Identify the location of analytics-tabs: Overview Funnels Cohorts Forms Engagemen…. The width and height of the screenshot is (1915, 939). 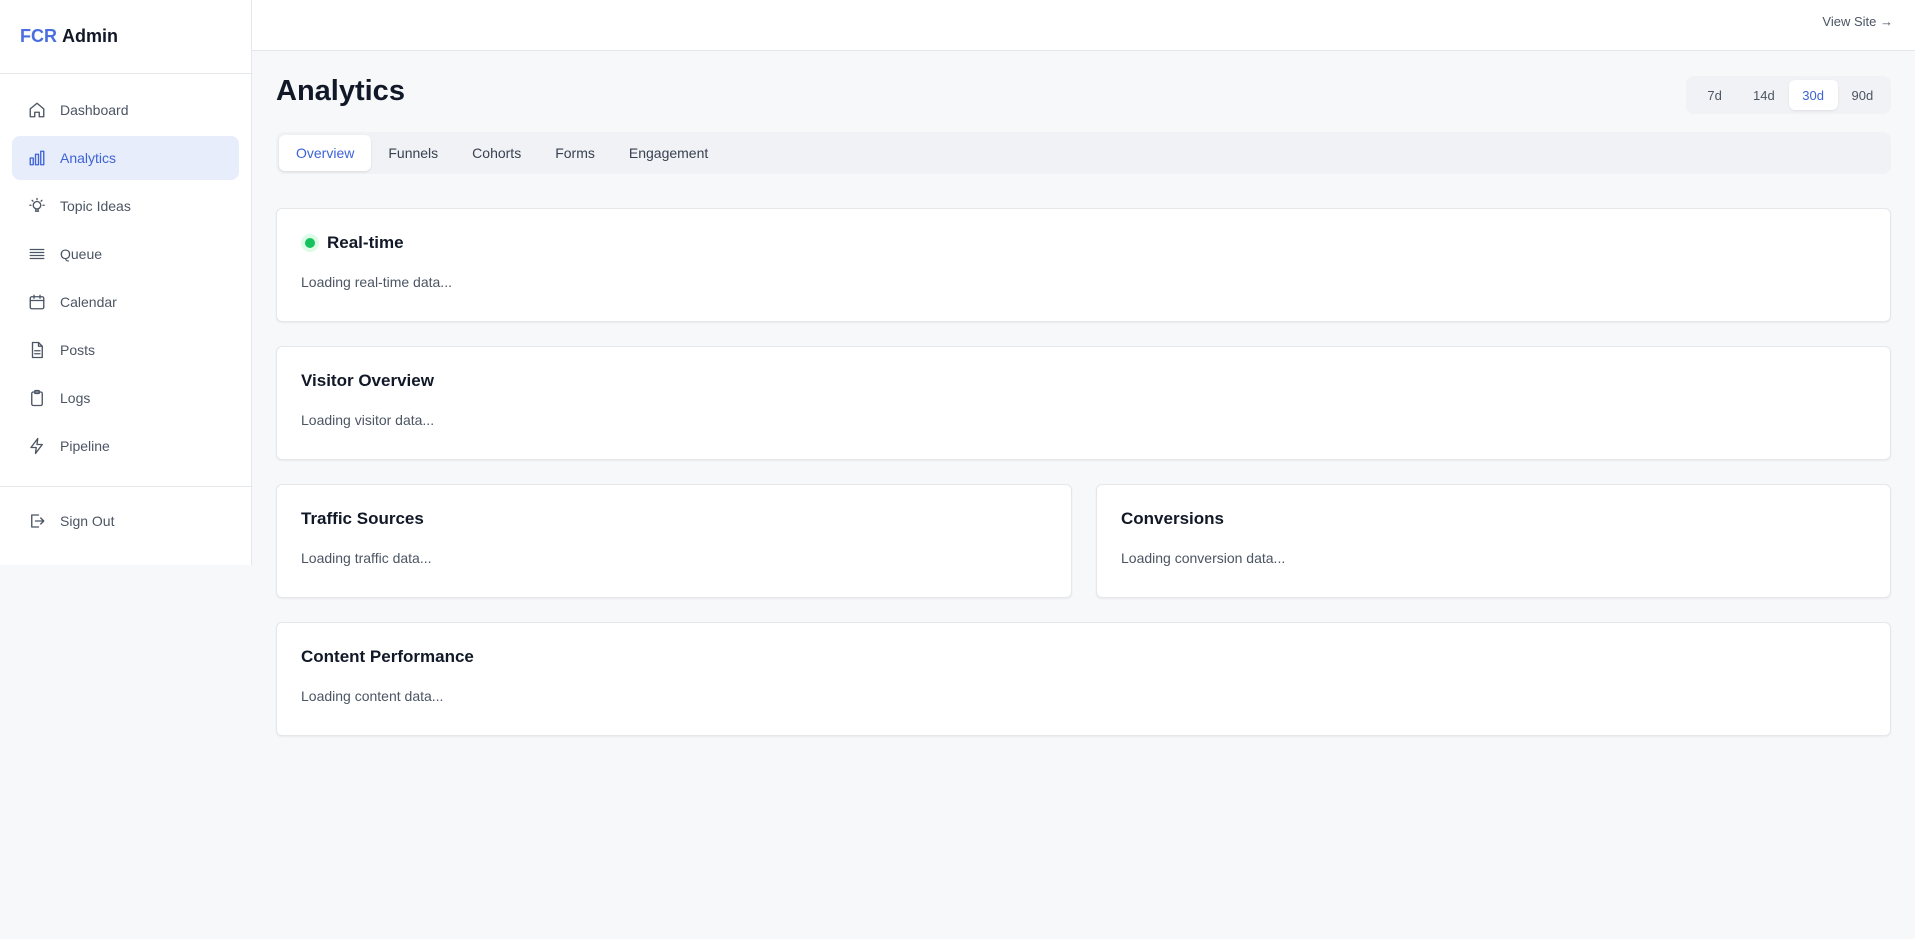
(1083, 153).